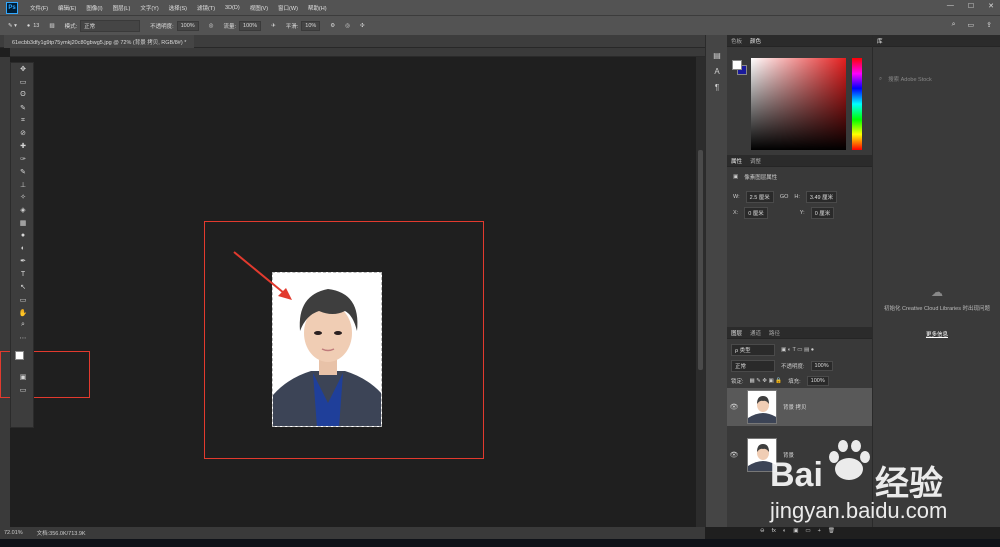 This screenshot has height=547, width=1000. I want to click on properties-type-label: 像素图层属性, so click(761, 178).